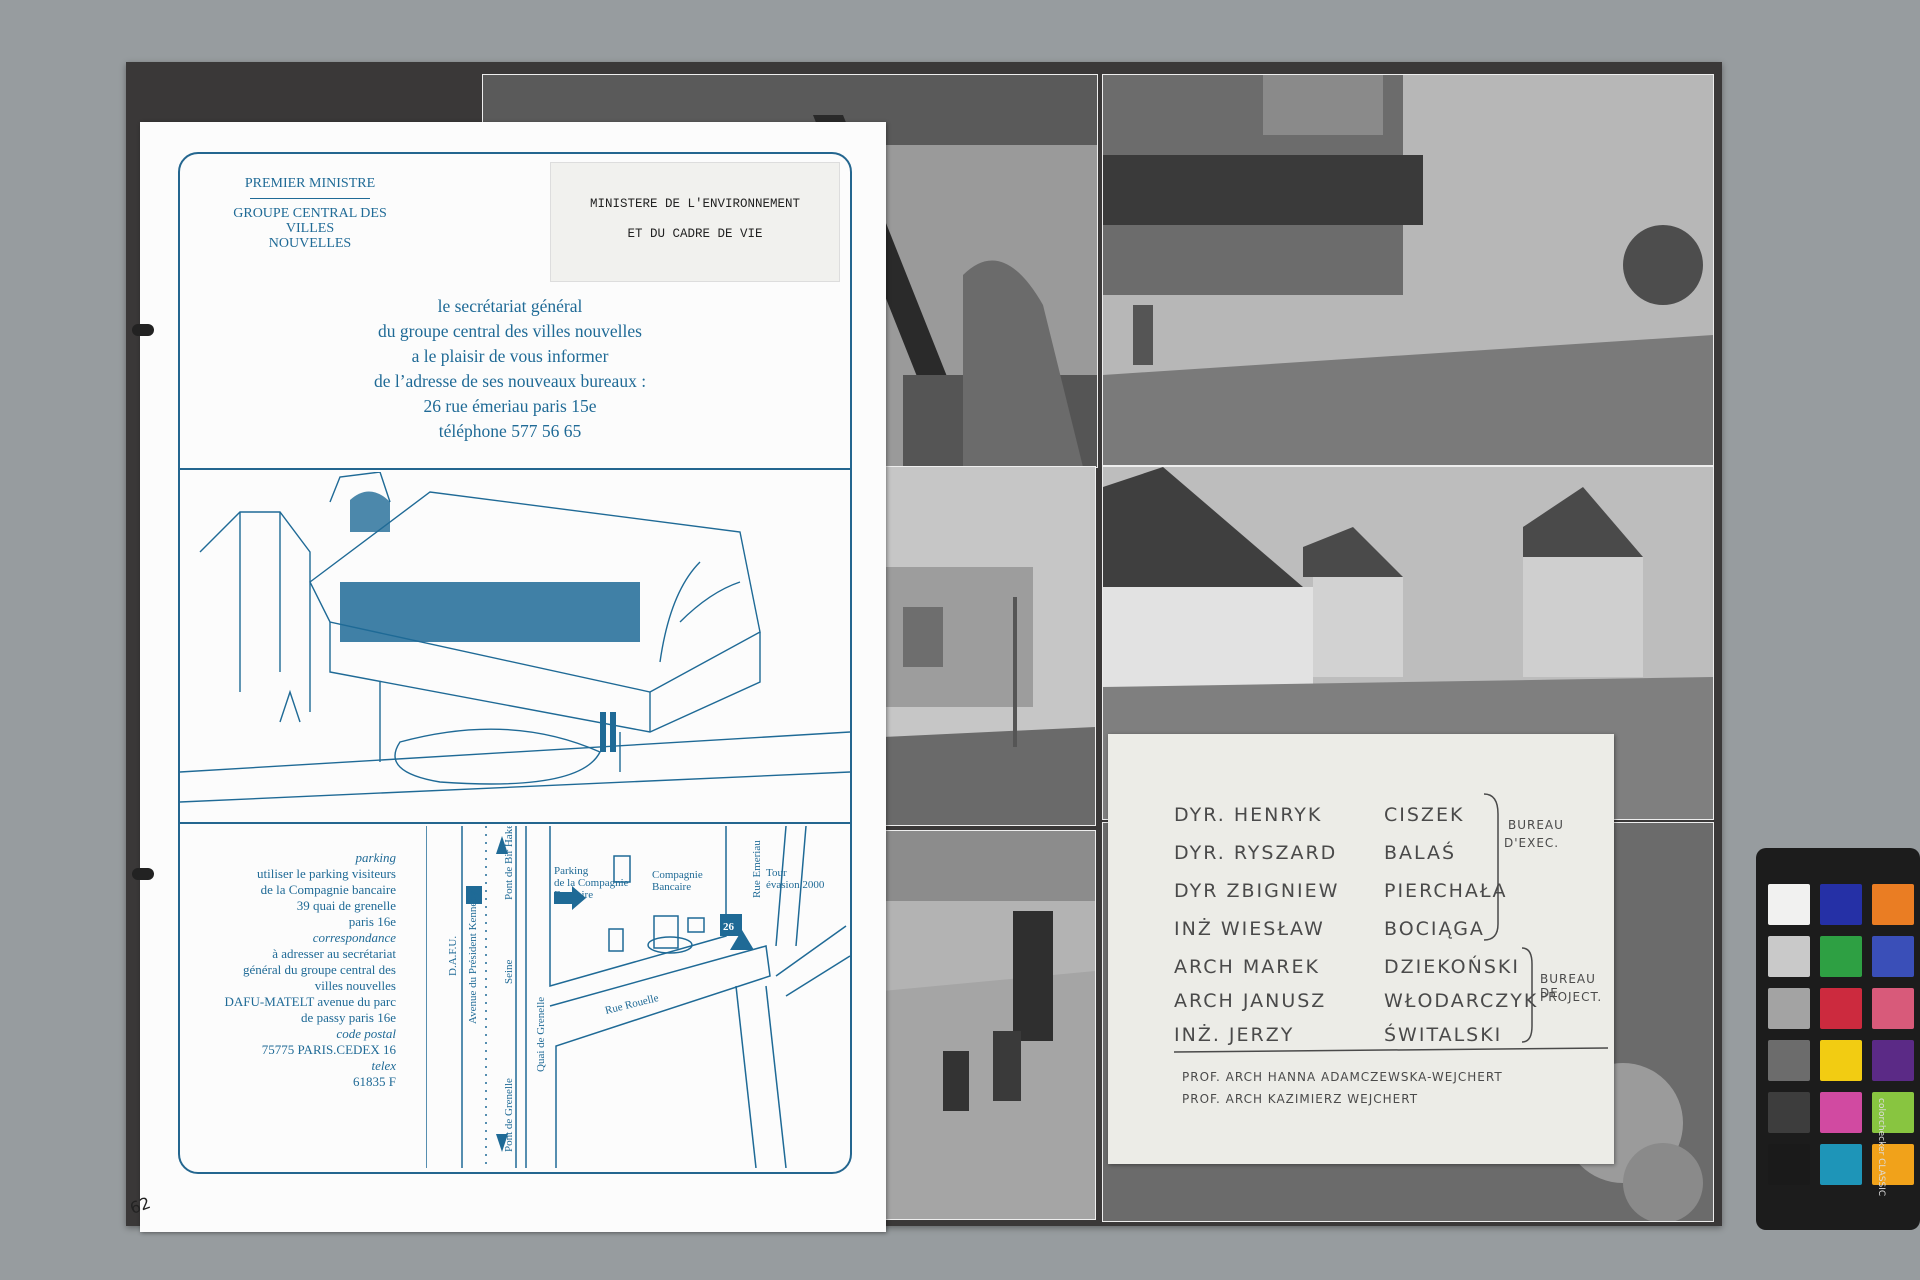  I want to click on binder-clip-top, so click(143, 330).